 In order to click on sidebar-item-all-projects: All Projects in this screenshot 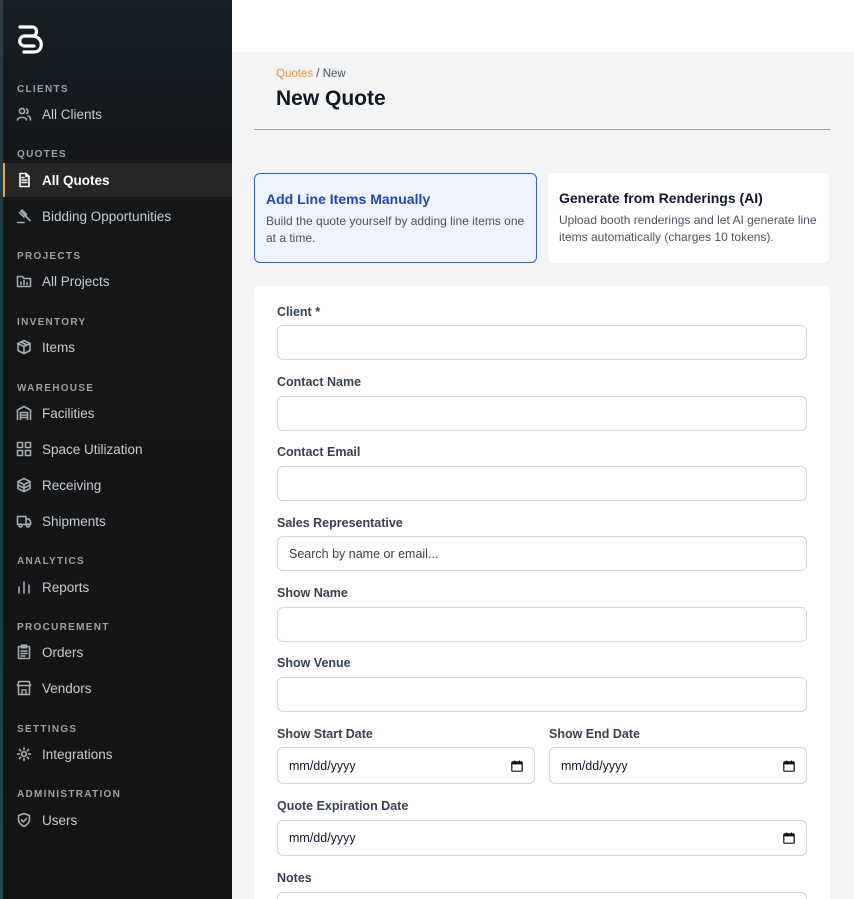, I will do `click(117, 281)`.